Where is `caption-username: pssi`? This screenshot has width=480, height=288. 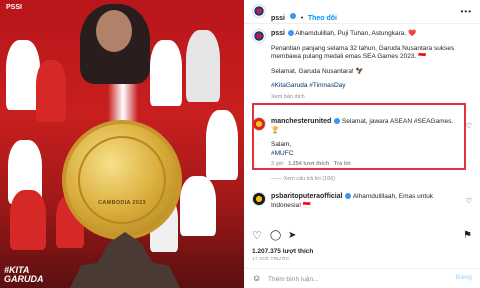 caption-username: pssi is located at coordinates (278, 33).